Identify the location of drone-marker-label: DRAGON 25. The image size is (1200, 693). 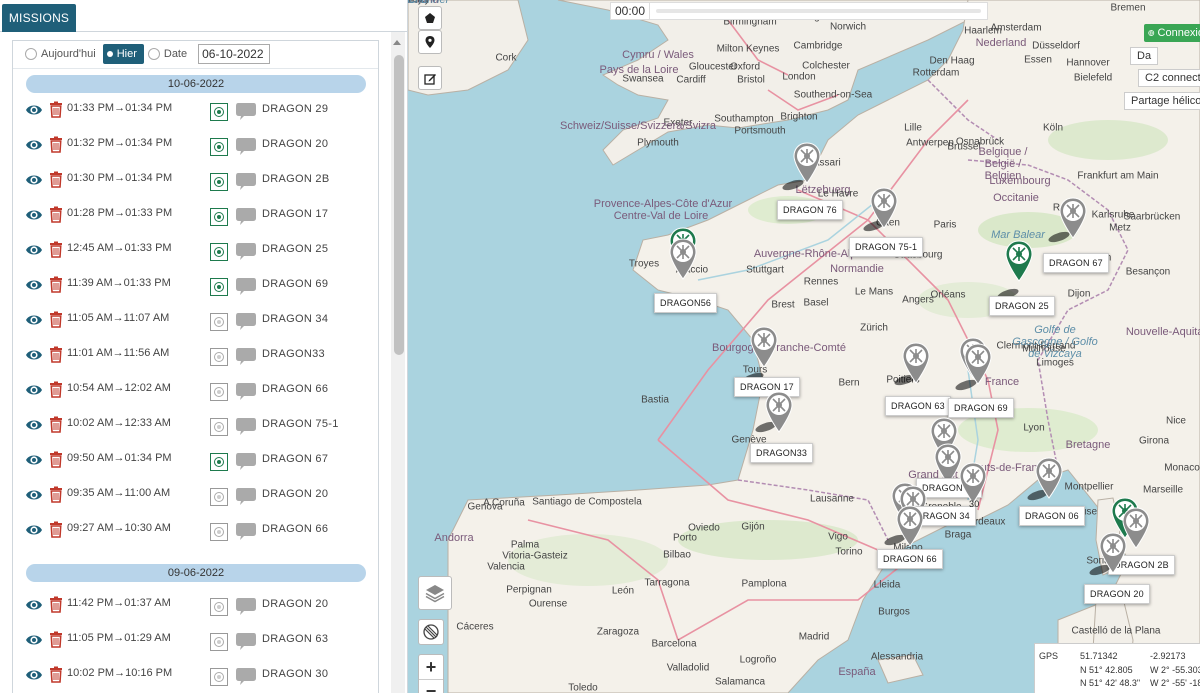
(1022, 306).